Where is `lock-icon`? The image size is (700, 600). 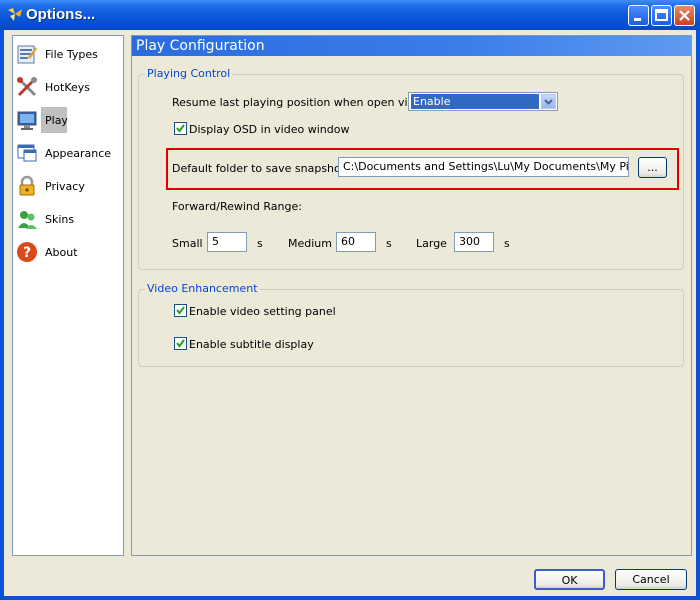
lock-icon is located at coordinates (27, 185).